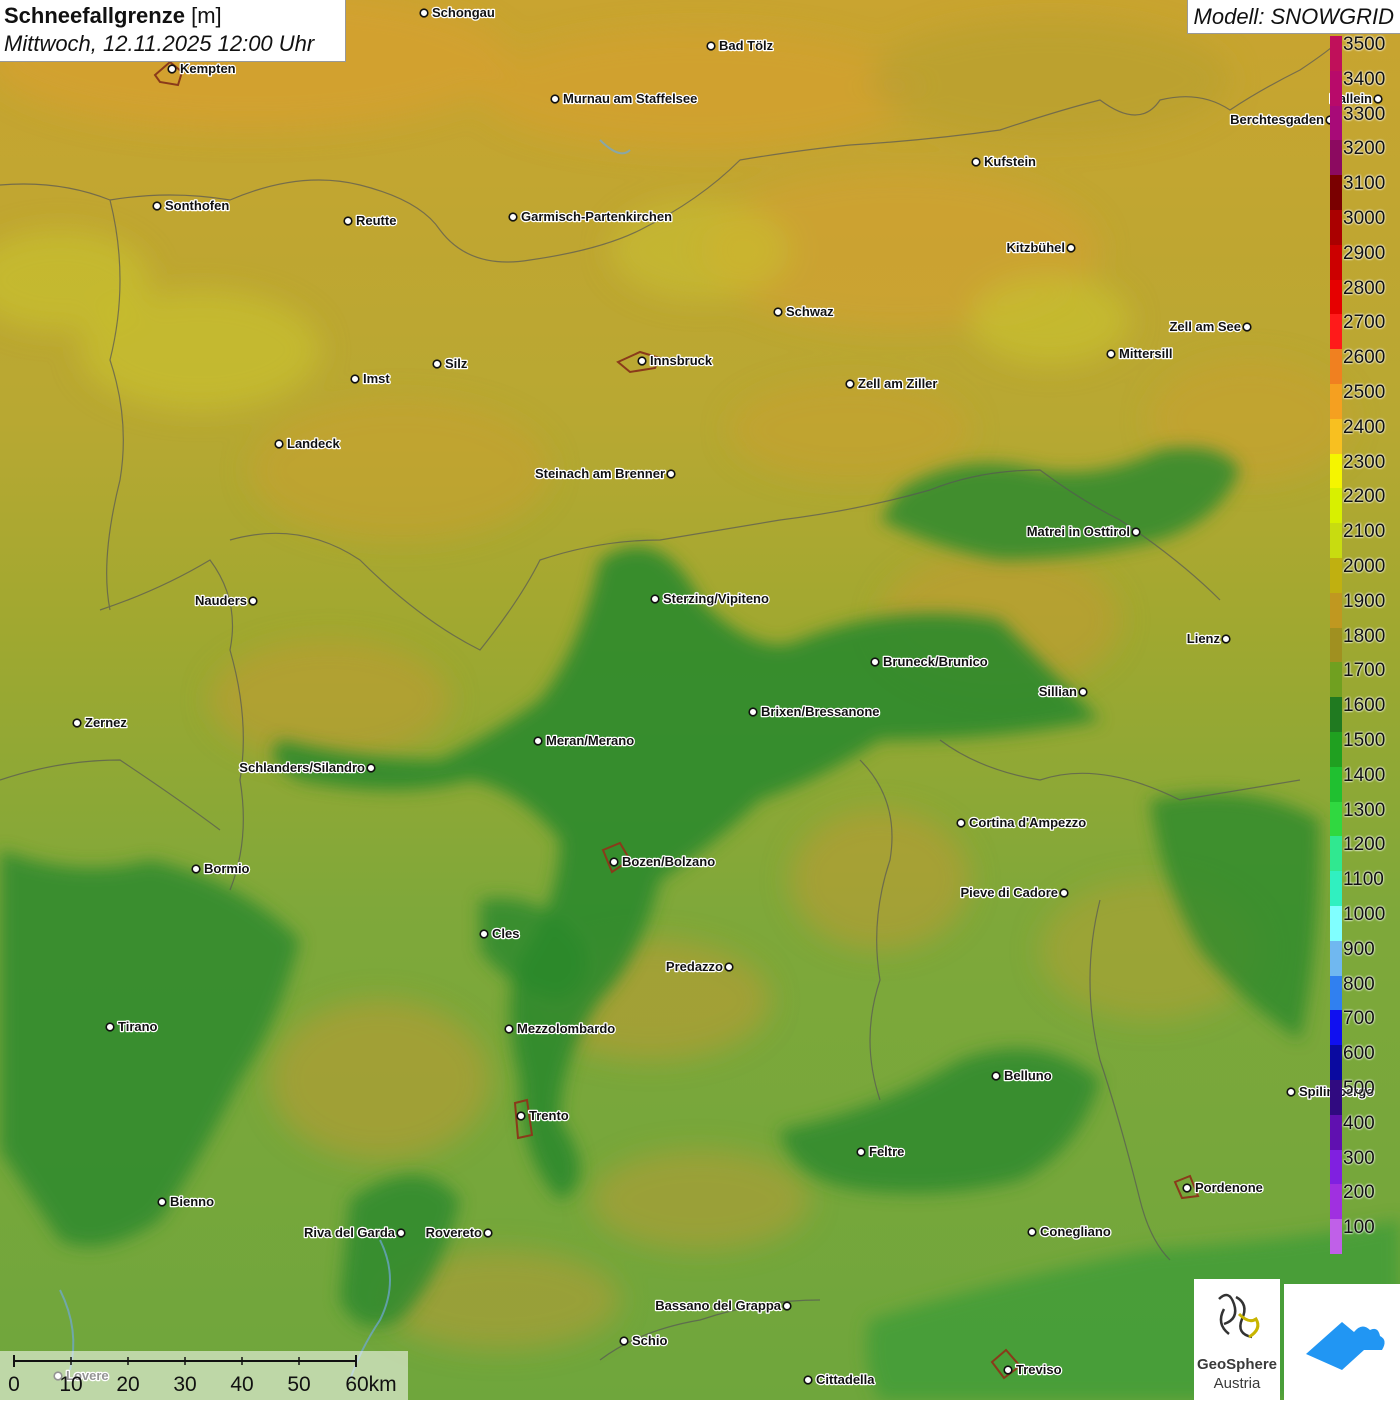 Image resolution: width=1400 pixels, height=1405 pixels. What do you see at coordinates (71, 1384) in the screenshot?
I see `scale-tick-label: 10` at bounding box center [71, 1384].